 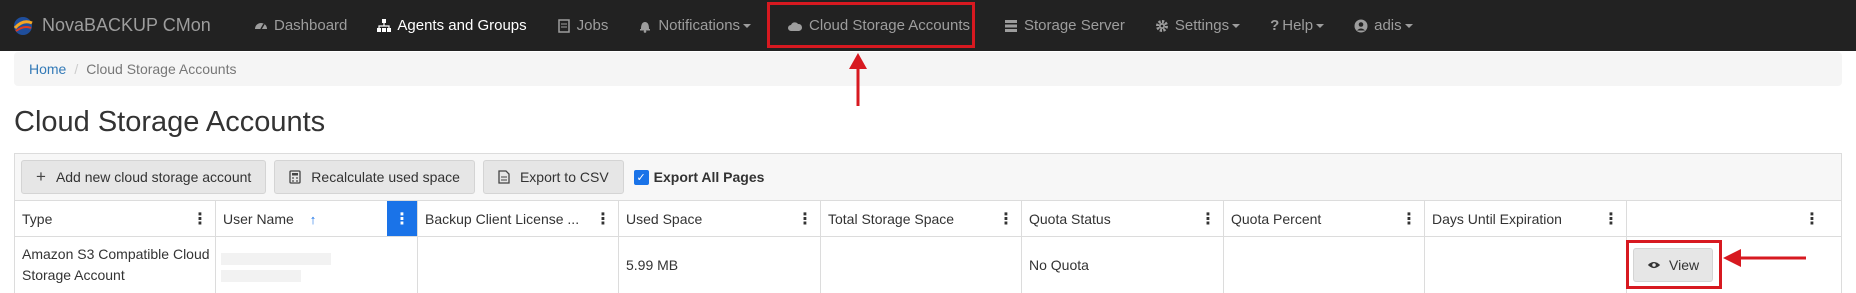 What do you see at coordinates (921, 265) in the screenshot?
I see `cell-total-storage` at bounding box center [921, 265].